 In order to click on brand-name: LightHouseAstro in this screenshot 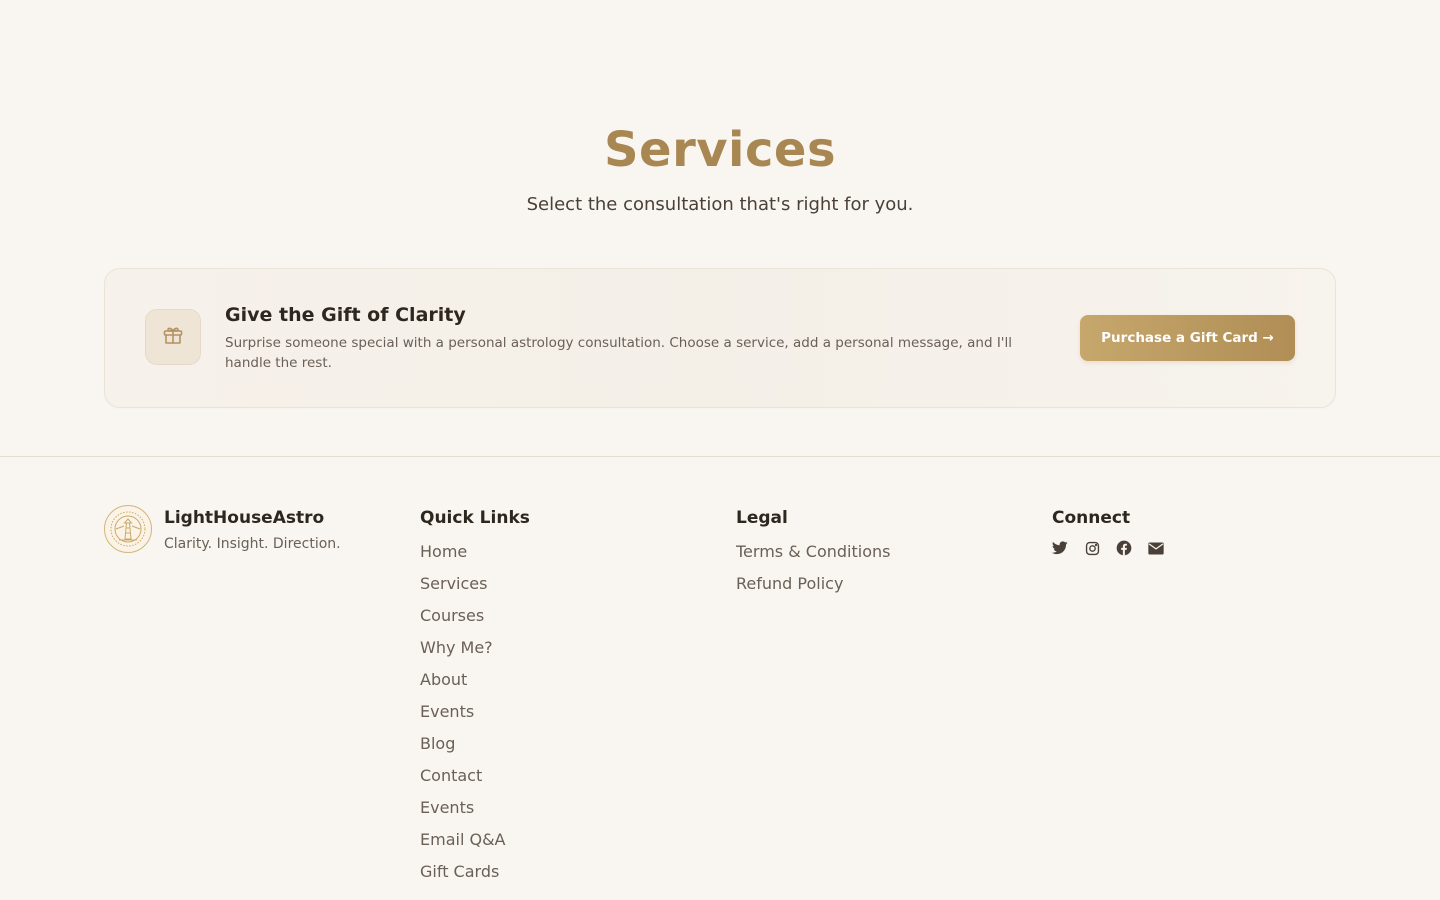, I will do `click(244, 518)`.